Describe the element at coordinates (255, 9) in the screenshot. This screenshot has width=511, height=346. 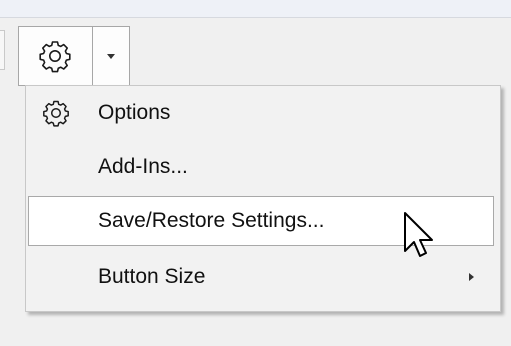
I see `title-strip` at that location.